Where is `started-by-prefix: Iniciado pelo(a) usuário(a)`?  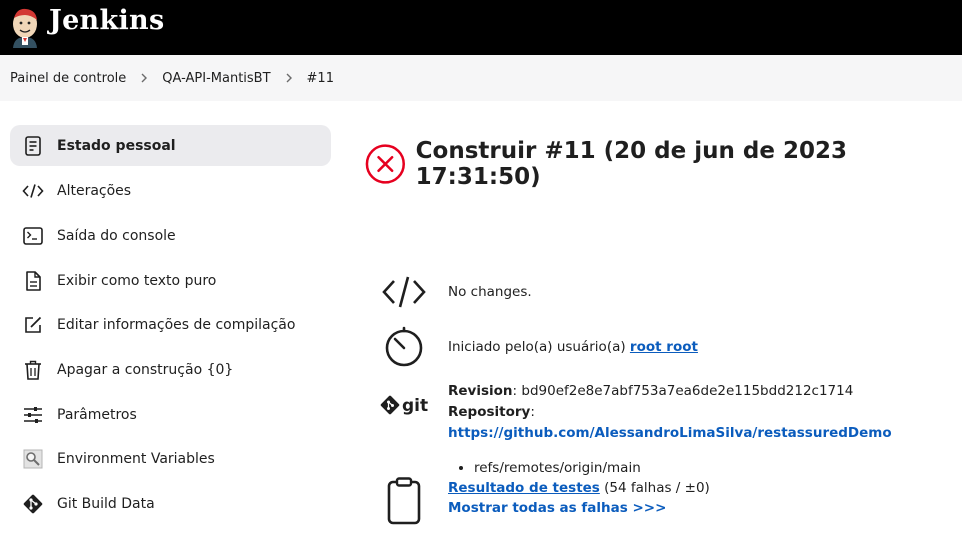 started-by-prefix: Iniciado pelo(a) usuário(a) is located at coordinates (539, 347).